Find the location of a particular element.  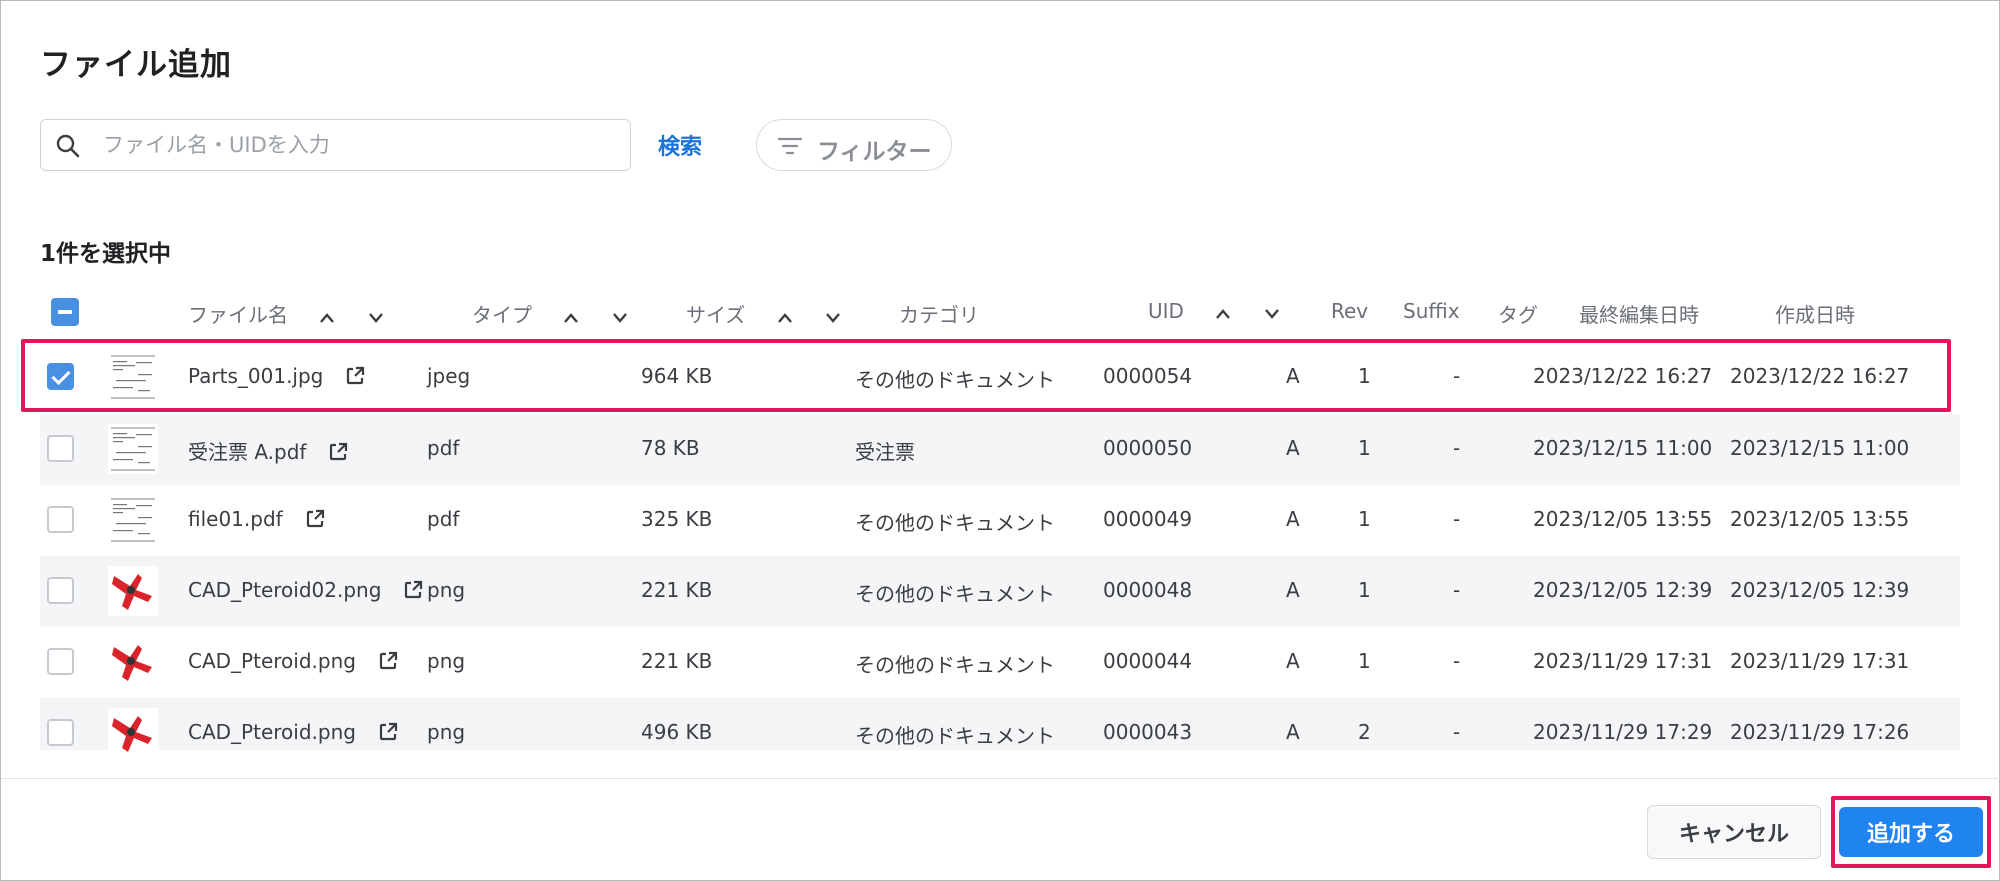

column-header-category: カテゴリ is located at coordinates (939, 315).